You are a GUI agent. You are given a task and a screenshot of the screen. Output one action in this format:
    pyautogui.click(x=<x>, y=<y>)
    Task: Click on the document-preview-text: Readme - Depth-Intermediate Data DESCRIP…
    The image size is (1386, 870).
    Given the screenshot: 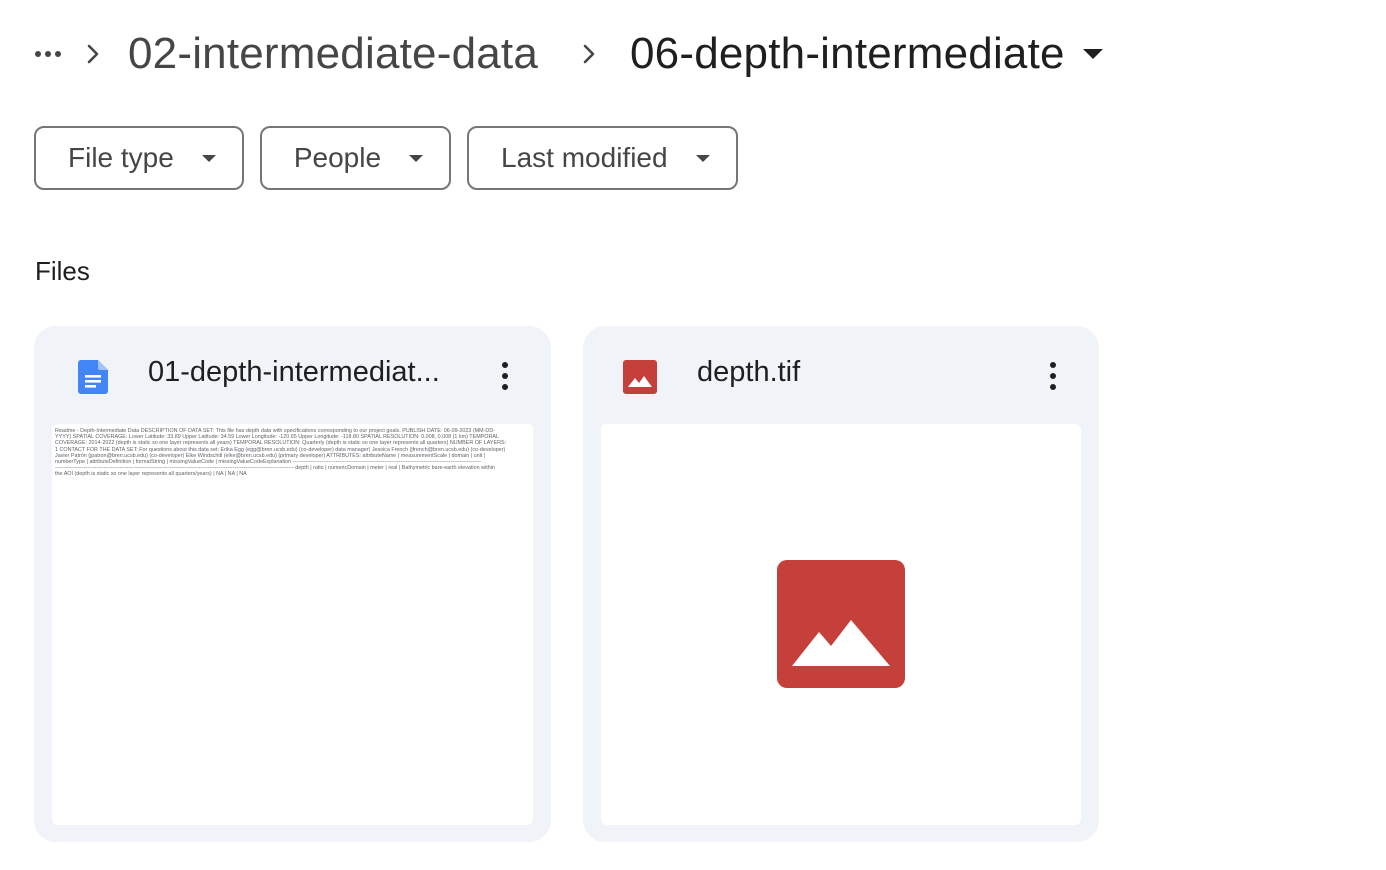 What is the action you would take?
    pyautogui.click(x=292, y=453)
    